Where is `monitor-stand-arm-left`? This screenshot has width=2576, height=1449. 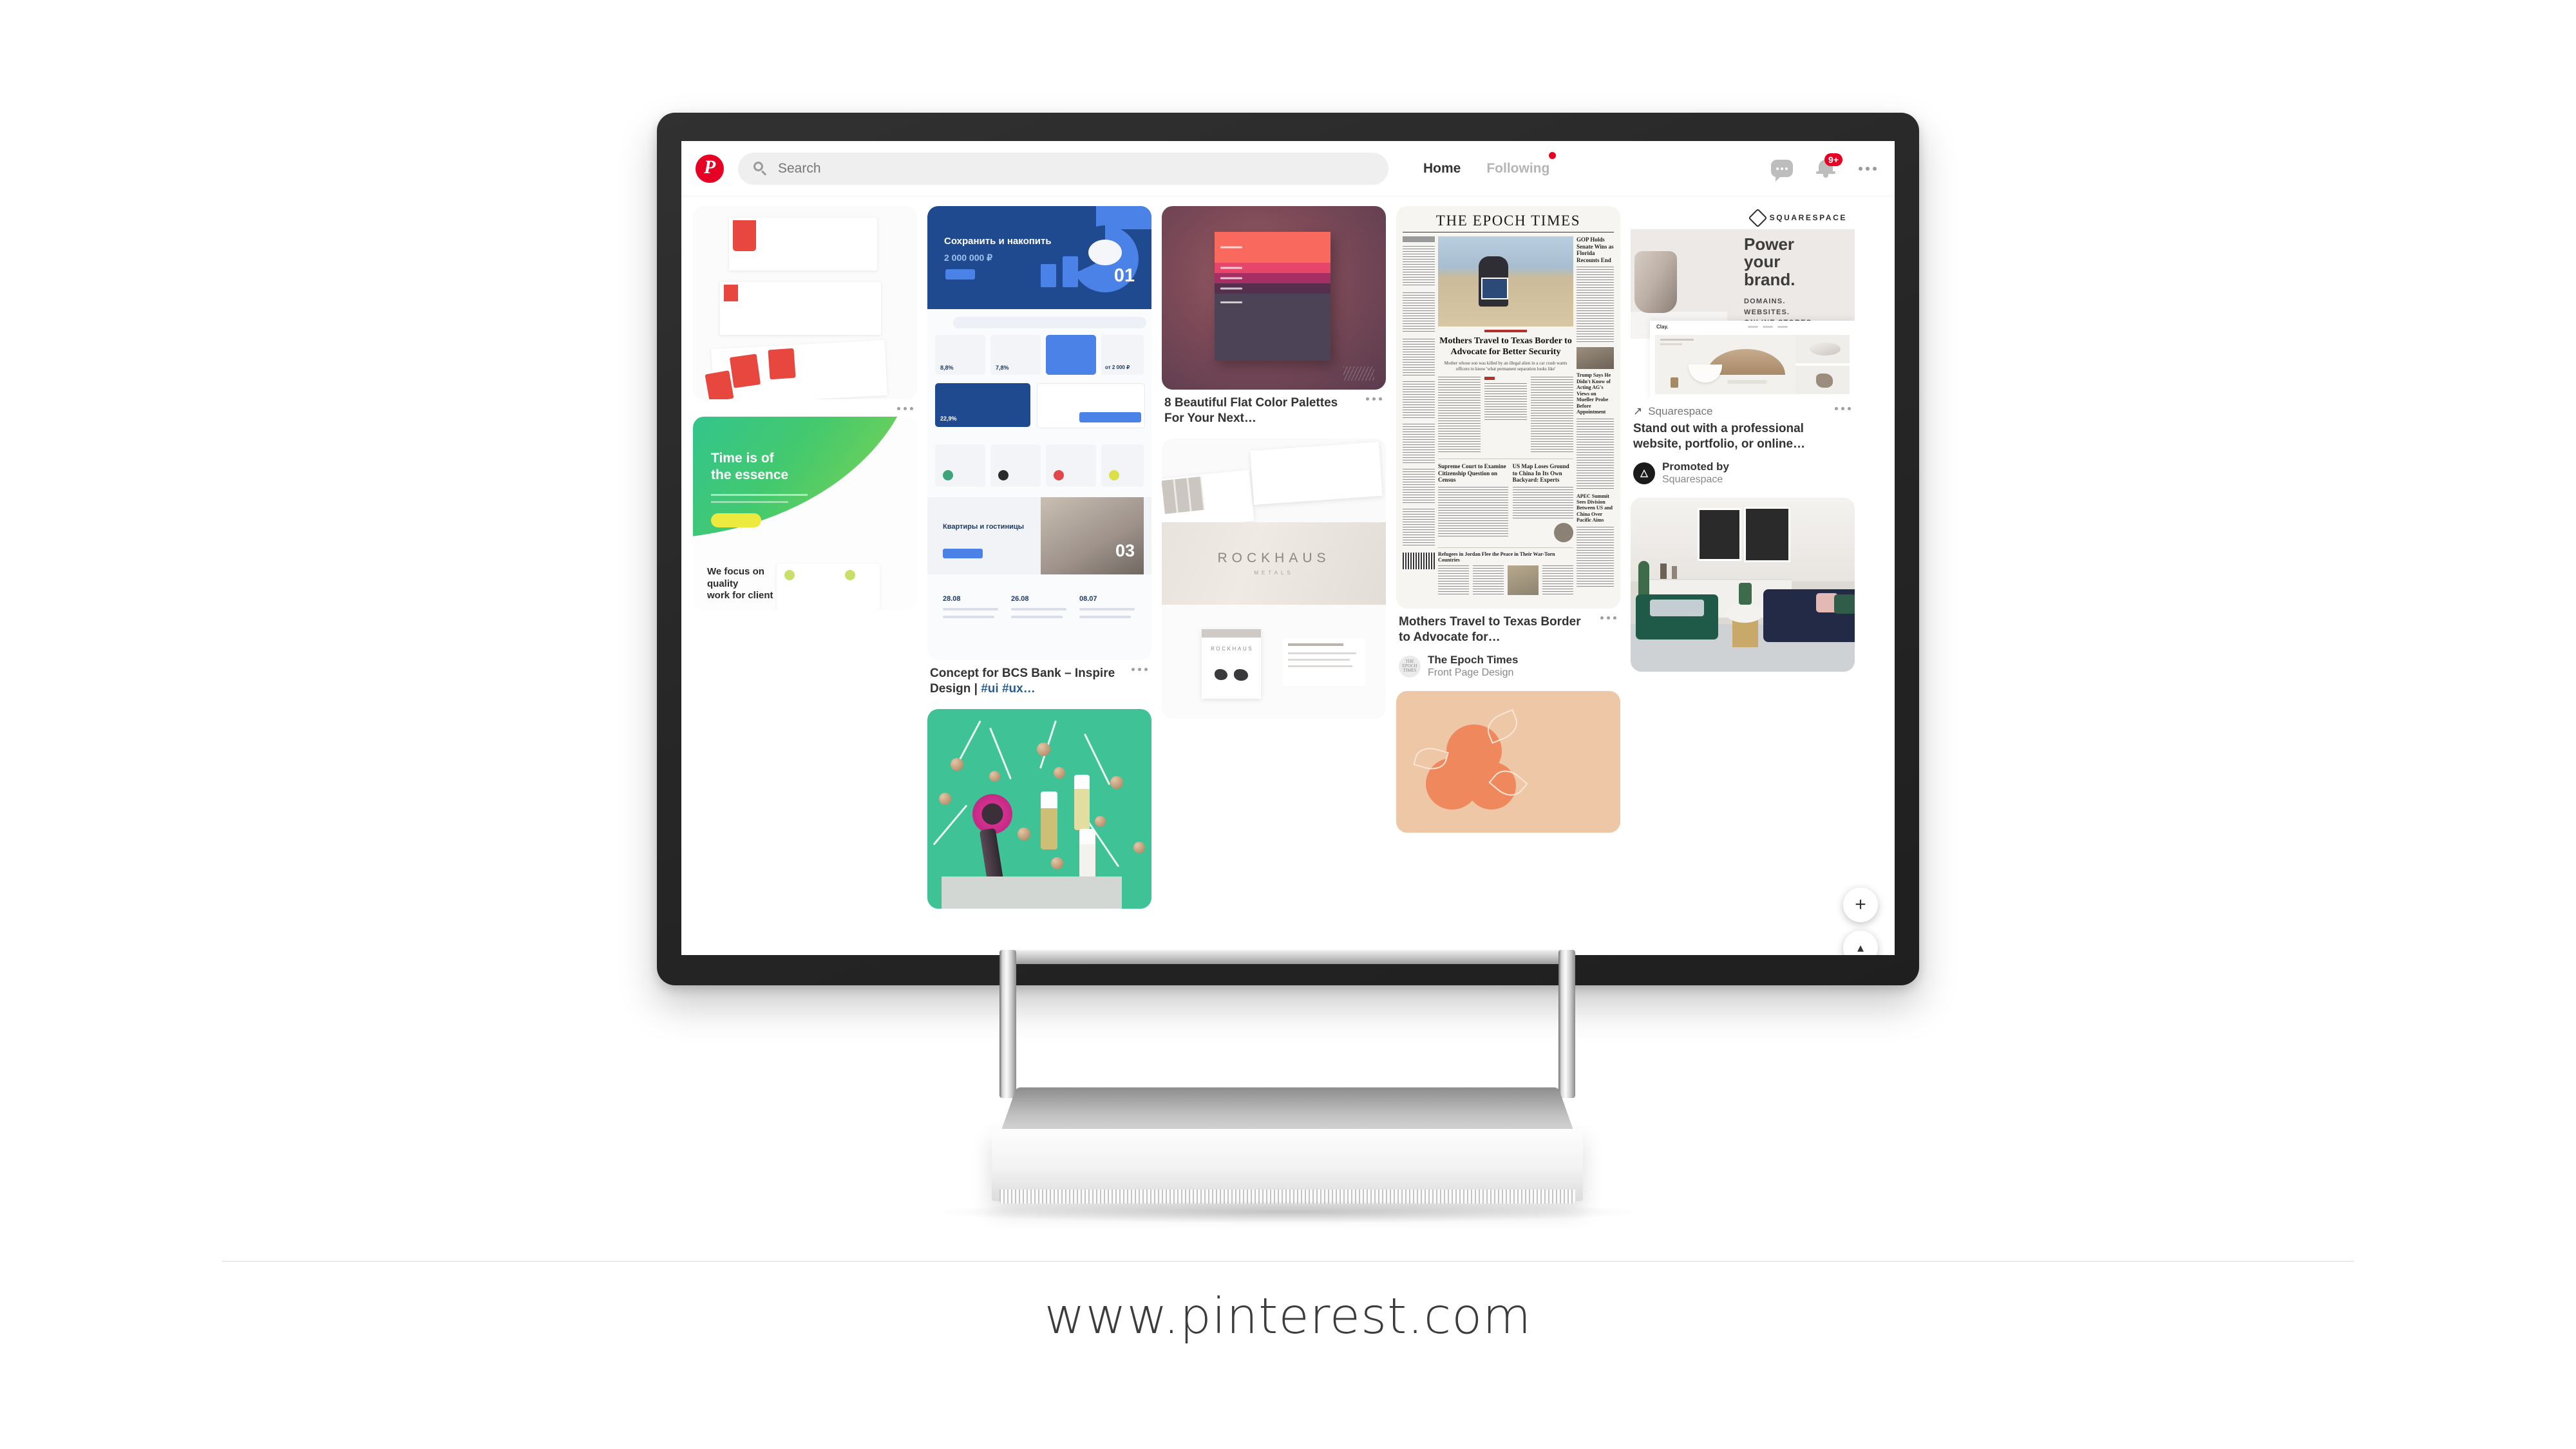 monitor-stand-arm-left is located at coordinates (1008, 1024).